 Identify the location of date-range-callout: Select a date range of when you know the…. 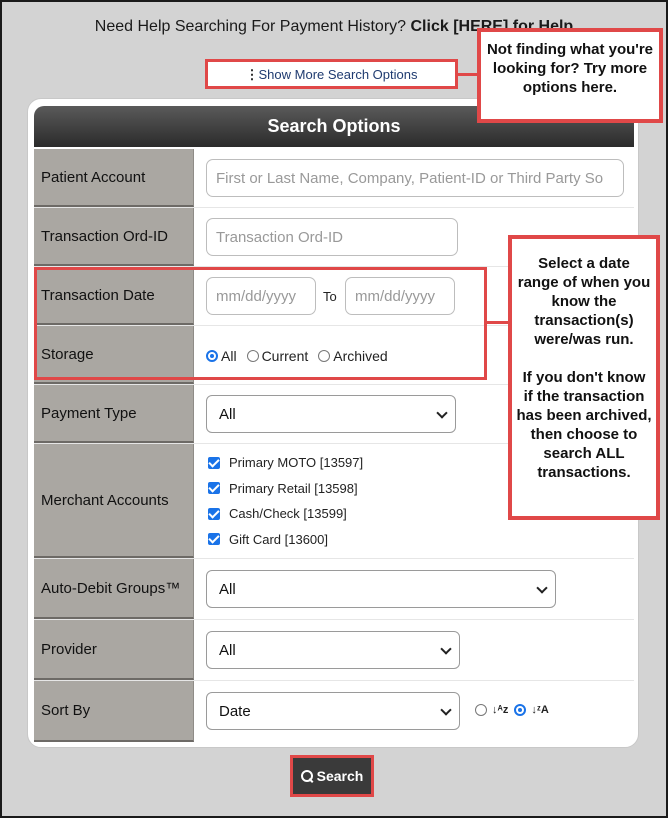
(584, 377).